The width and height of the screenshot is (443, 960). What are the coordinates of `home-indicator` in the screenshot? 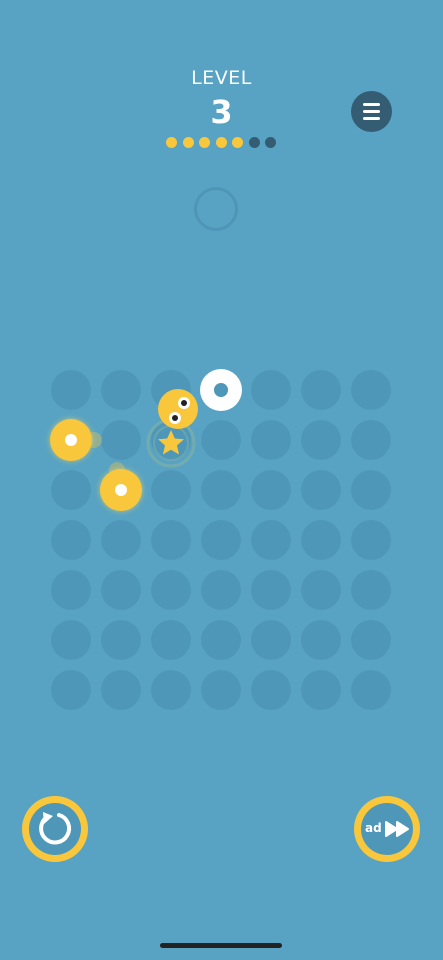 It's located at (221, 945).